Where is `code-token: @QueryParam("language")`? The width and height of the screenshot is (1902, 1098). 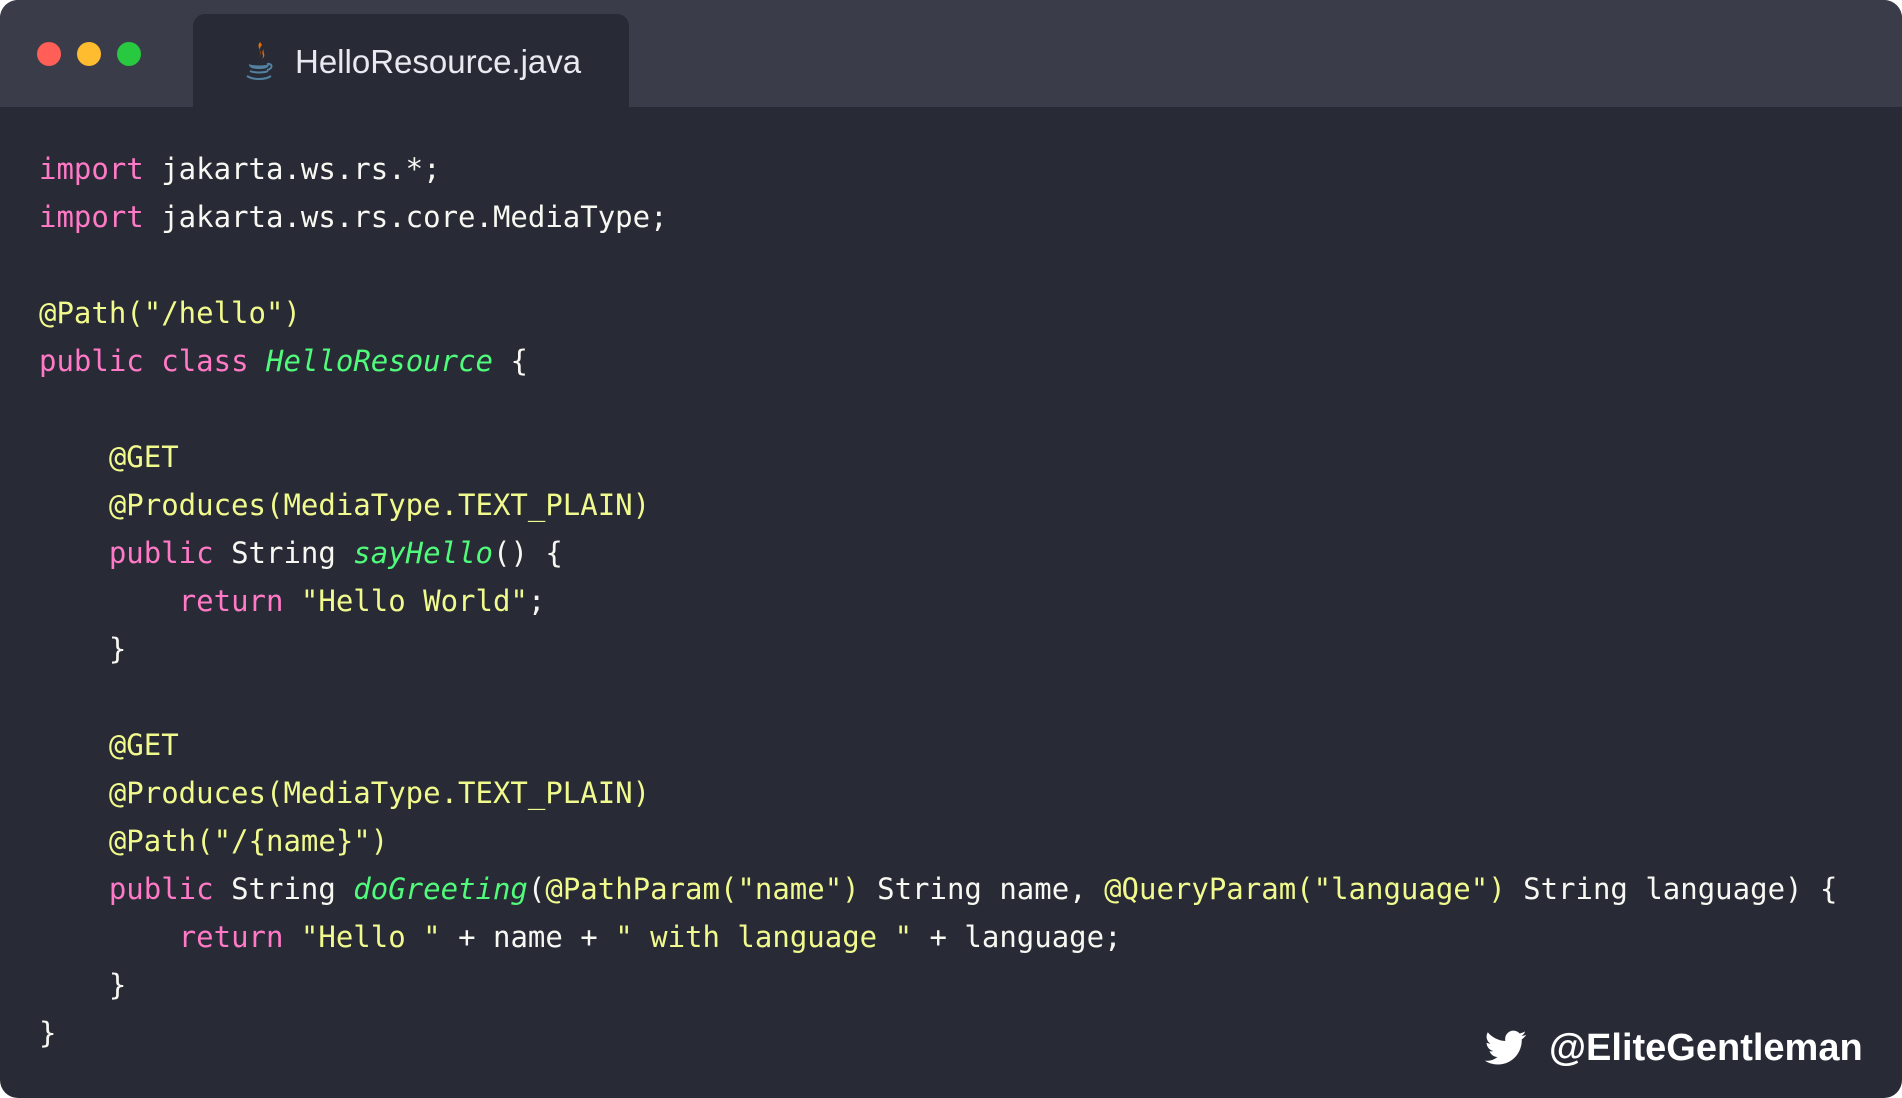 code-token: @QueryParam("language") is located at coordinates (1305, 889).